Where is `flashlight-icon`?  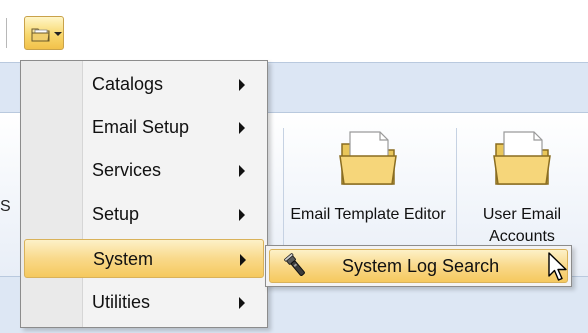 flashlight-icon is located at coordinates (294, 264).